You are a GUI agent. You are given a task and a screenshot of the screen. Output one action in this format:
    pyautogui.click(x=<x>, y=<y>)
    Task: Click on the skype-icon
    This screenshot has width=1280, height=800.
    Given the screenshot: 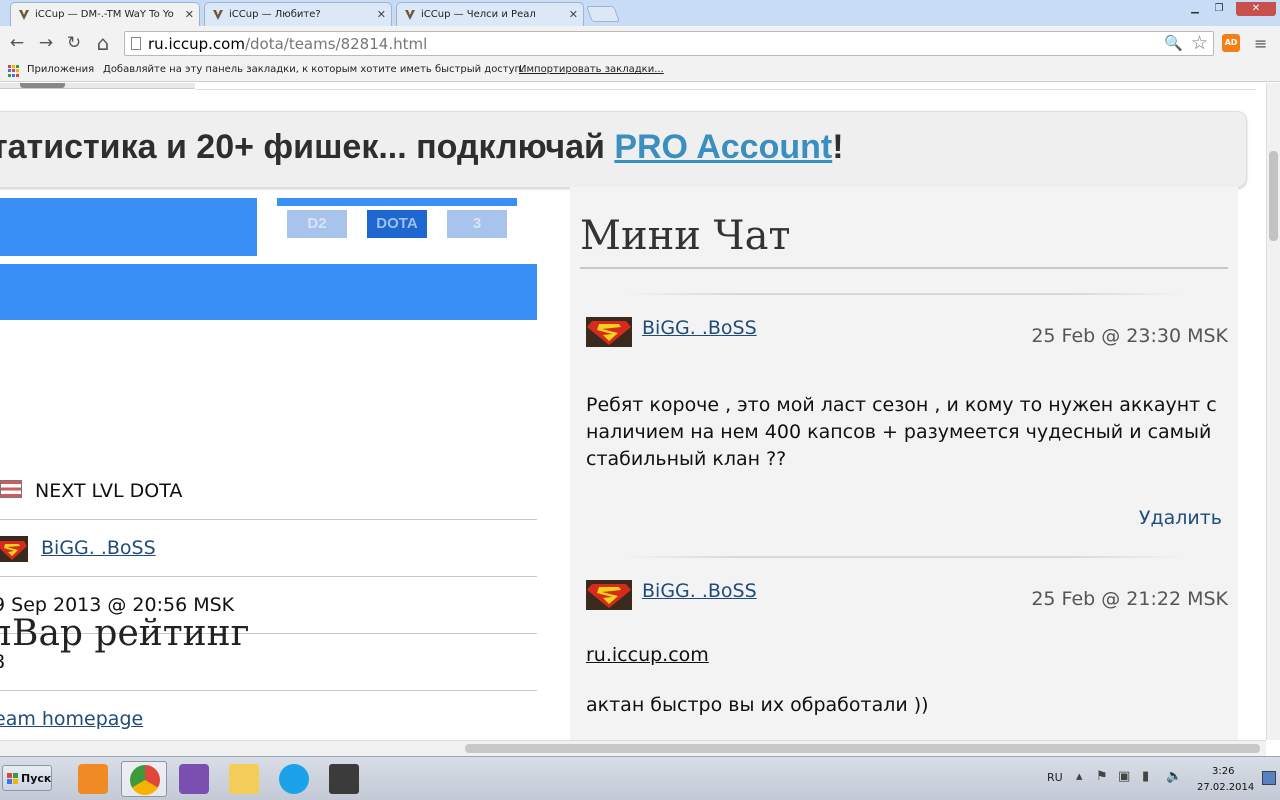 What is the action you would take?
    pyautogui.click(x=294, y=779)
    